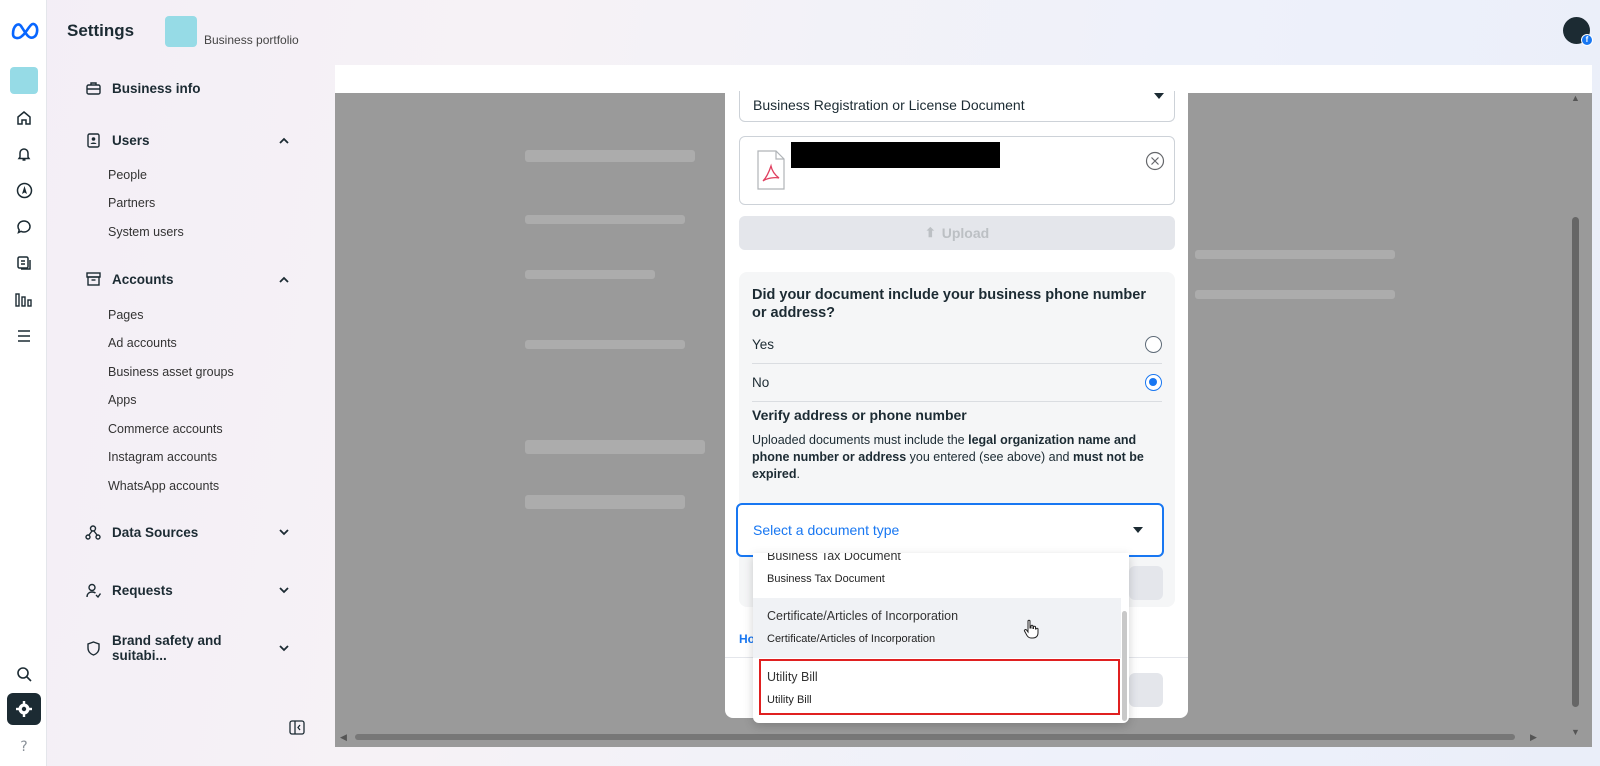  I want to click on dropdown-scrollbar, so click(1124, 666).